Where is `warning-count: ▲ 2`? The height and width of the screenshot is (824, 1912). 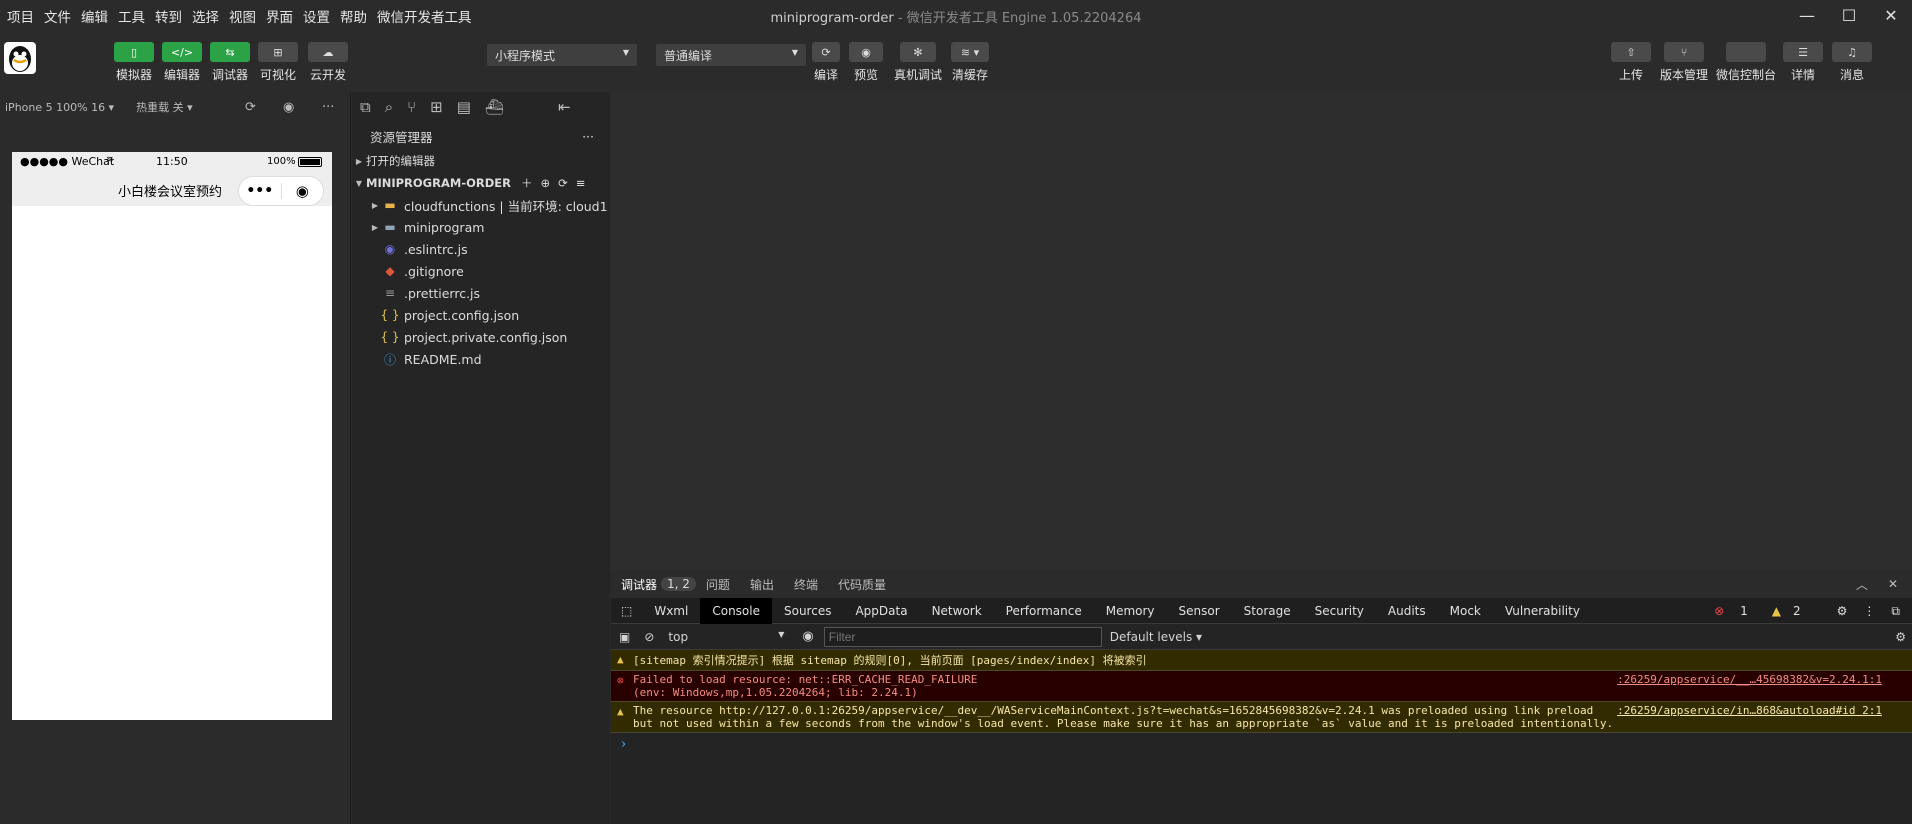
warning-count: ▲ 2 is located at coordinates (1798, 611).